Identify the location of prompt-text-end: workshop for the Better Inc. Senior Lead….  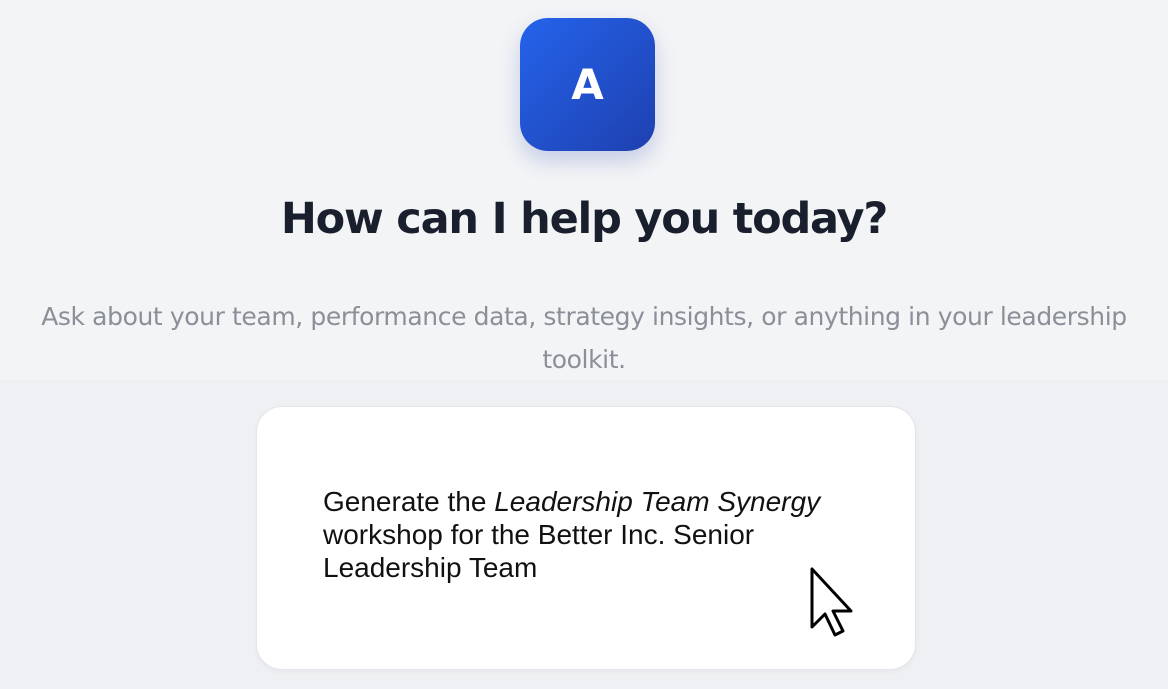
(539, 551).